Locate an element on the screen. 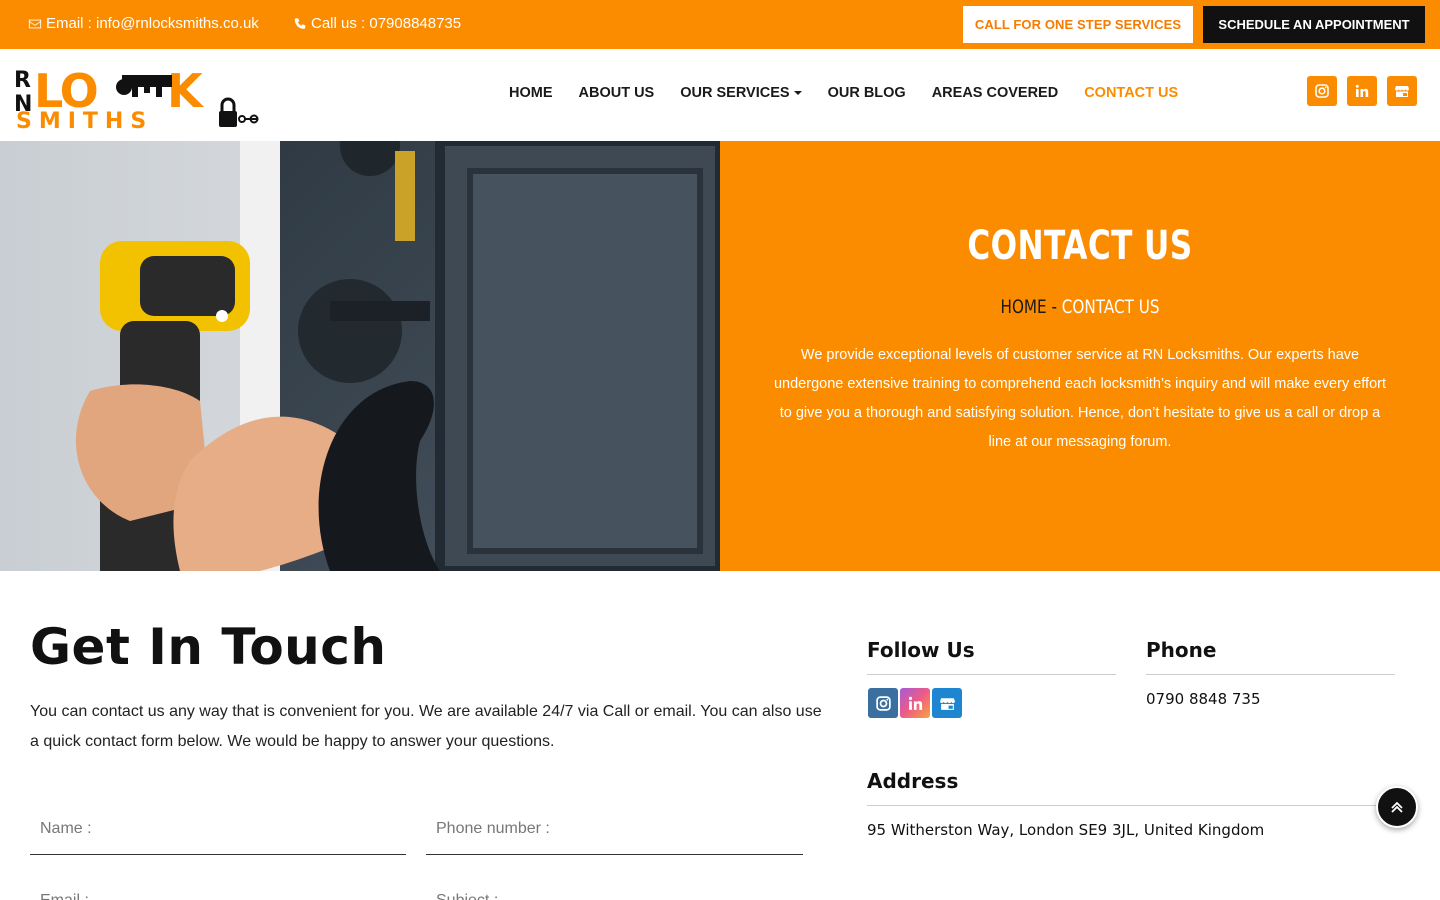 Image resolution: width=1440 pixels, height=900 pixels. subject-field-wrap is located at coordinates (614, 887).